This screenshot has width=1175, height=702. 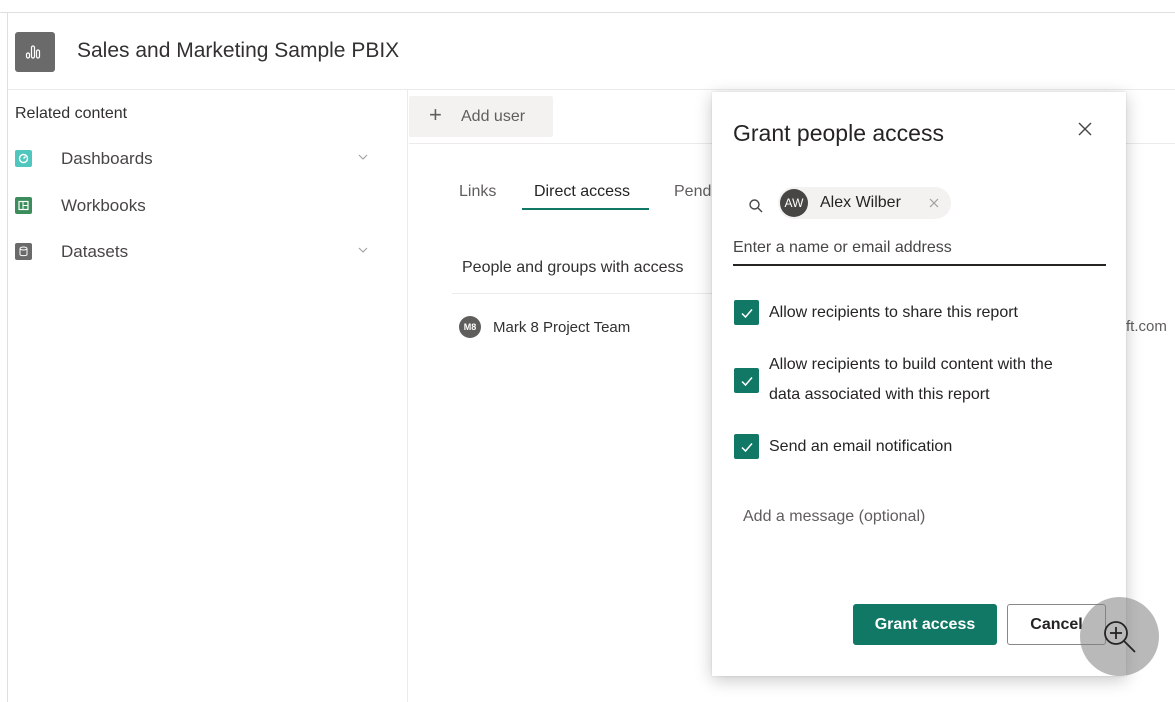 I want to click on dialog-title: Grant people access, so click(x=838, y=133).